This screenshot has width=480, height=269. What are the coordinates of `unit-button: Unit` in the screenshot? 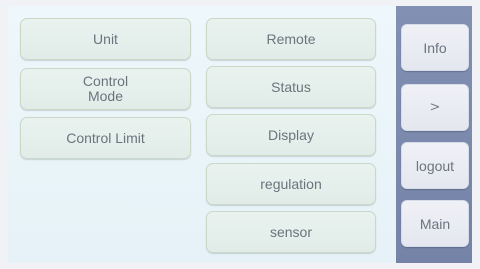 It's located at (105, 39).